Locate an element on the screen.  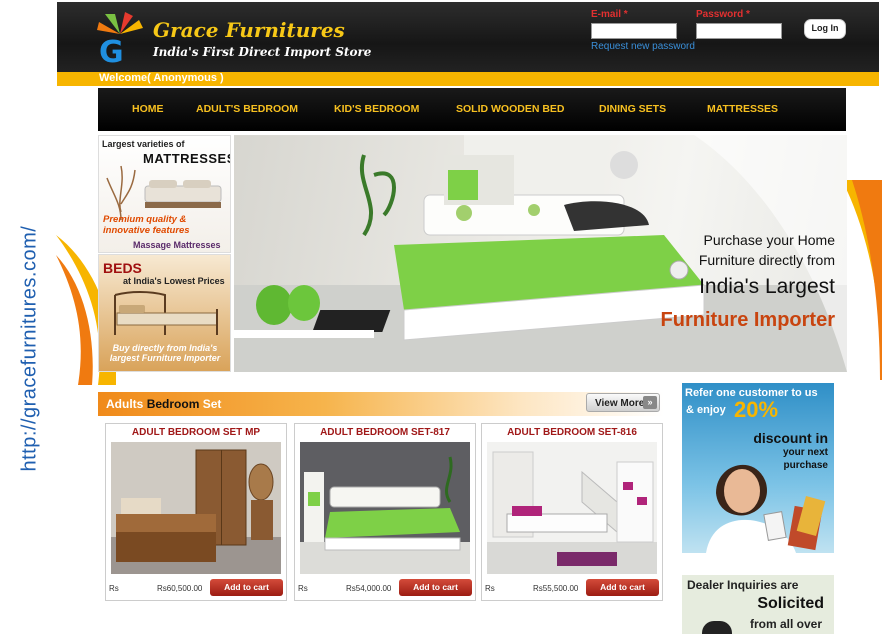
double-chevron-right-icon: » is located at coordinates (650, 402).